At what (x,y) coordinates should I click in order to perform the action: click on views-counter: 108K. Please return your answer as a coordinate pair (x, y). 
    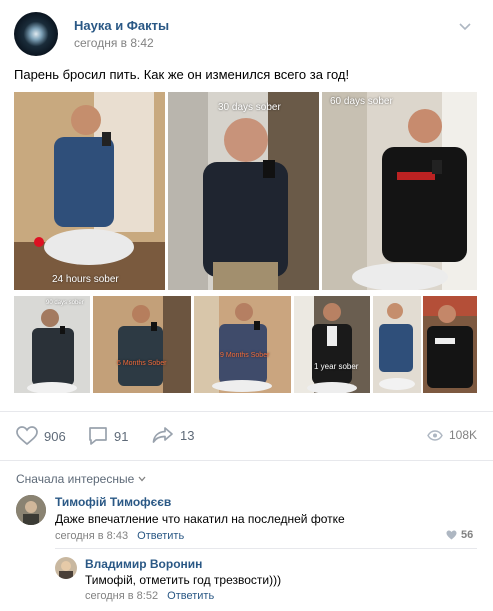
    Looking at the image, I should click on (452, 435).